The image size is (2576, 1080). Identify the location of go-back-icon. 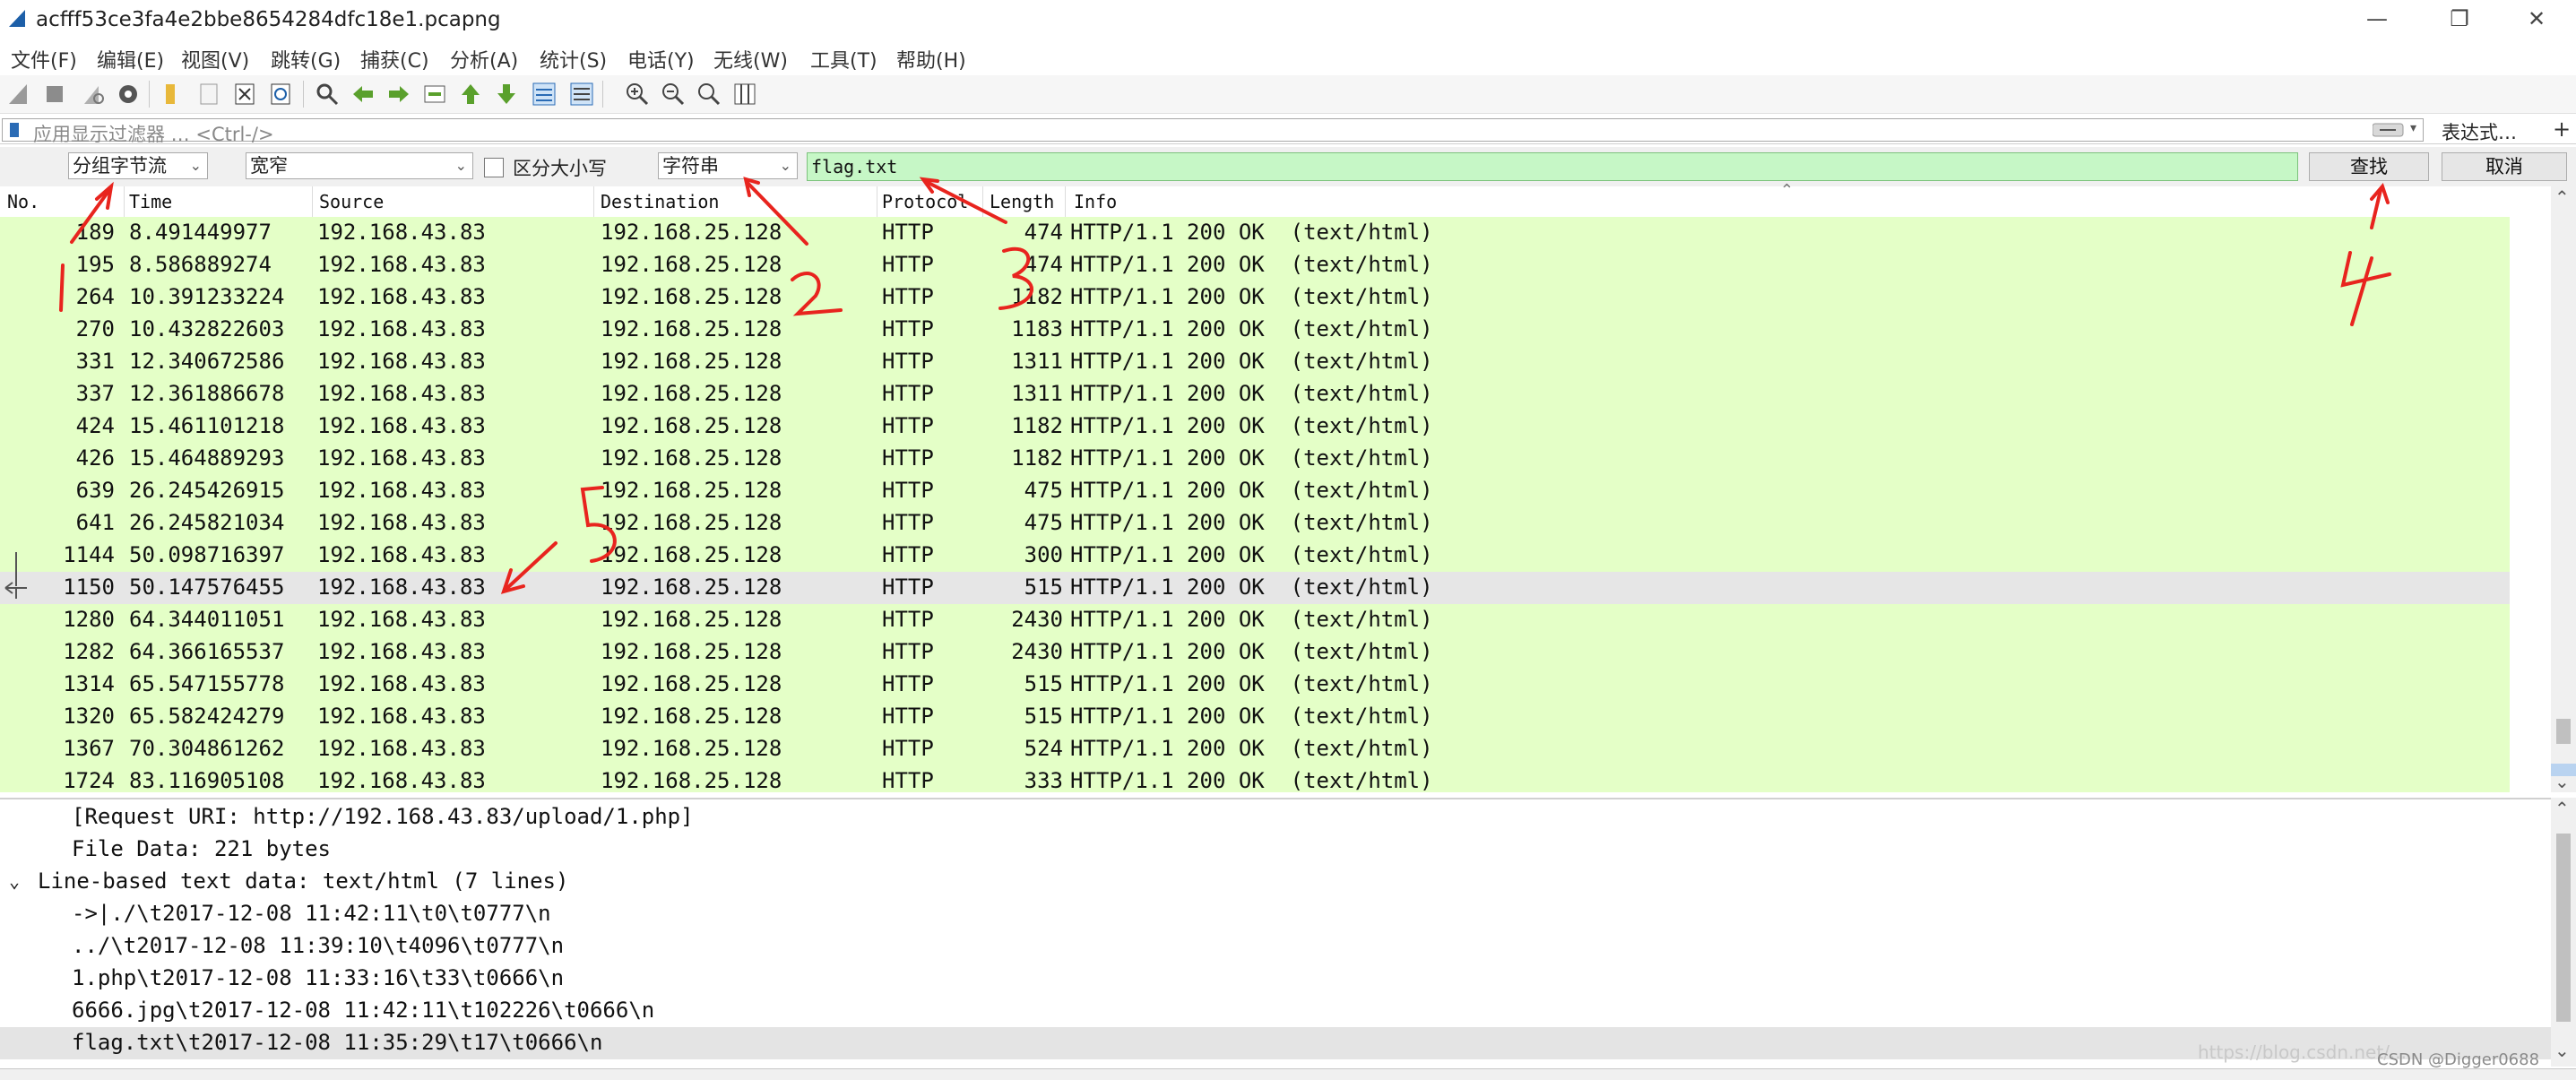
(363, 94).